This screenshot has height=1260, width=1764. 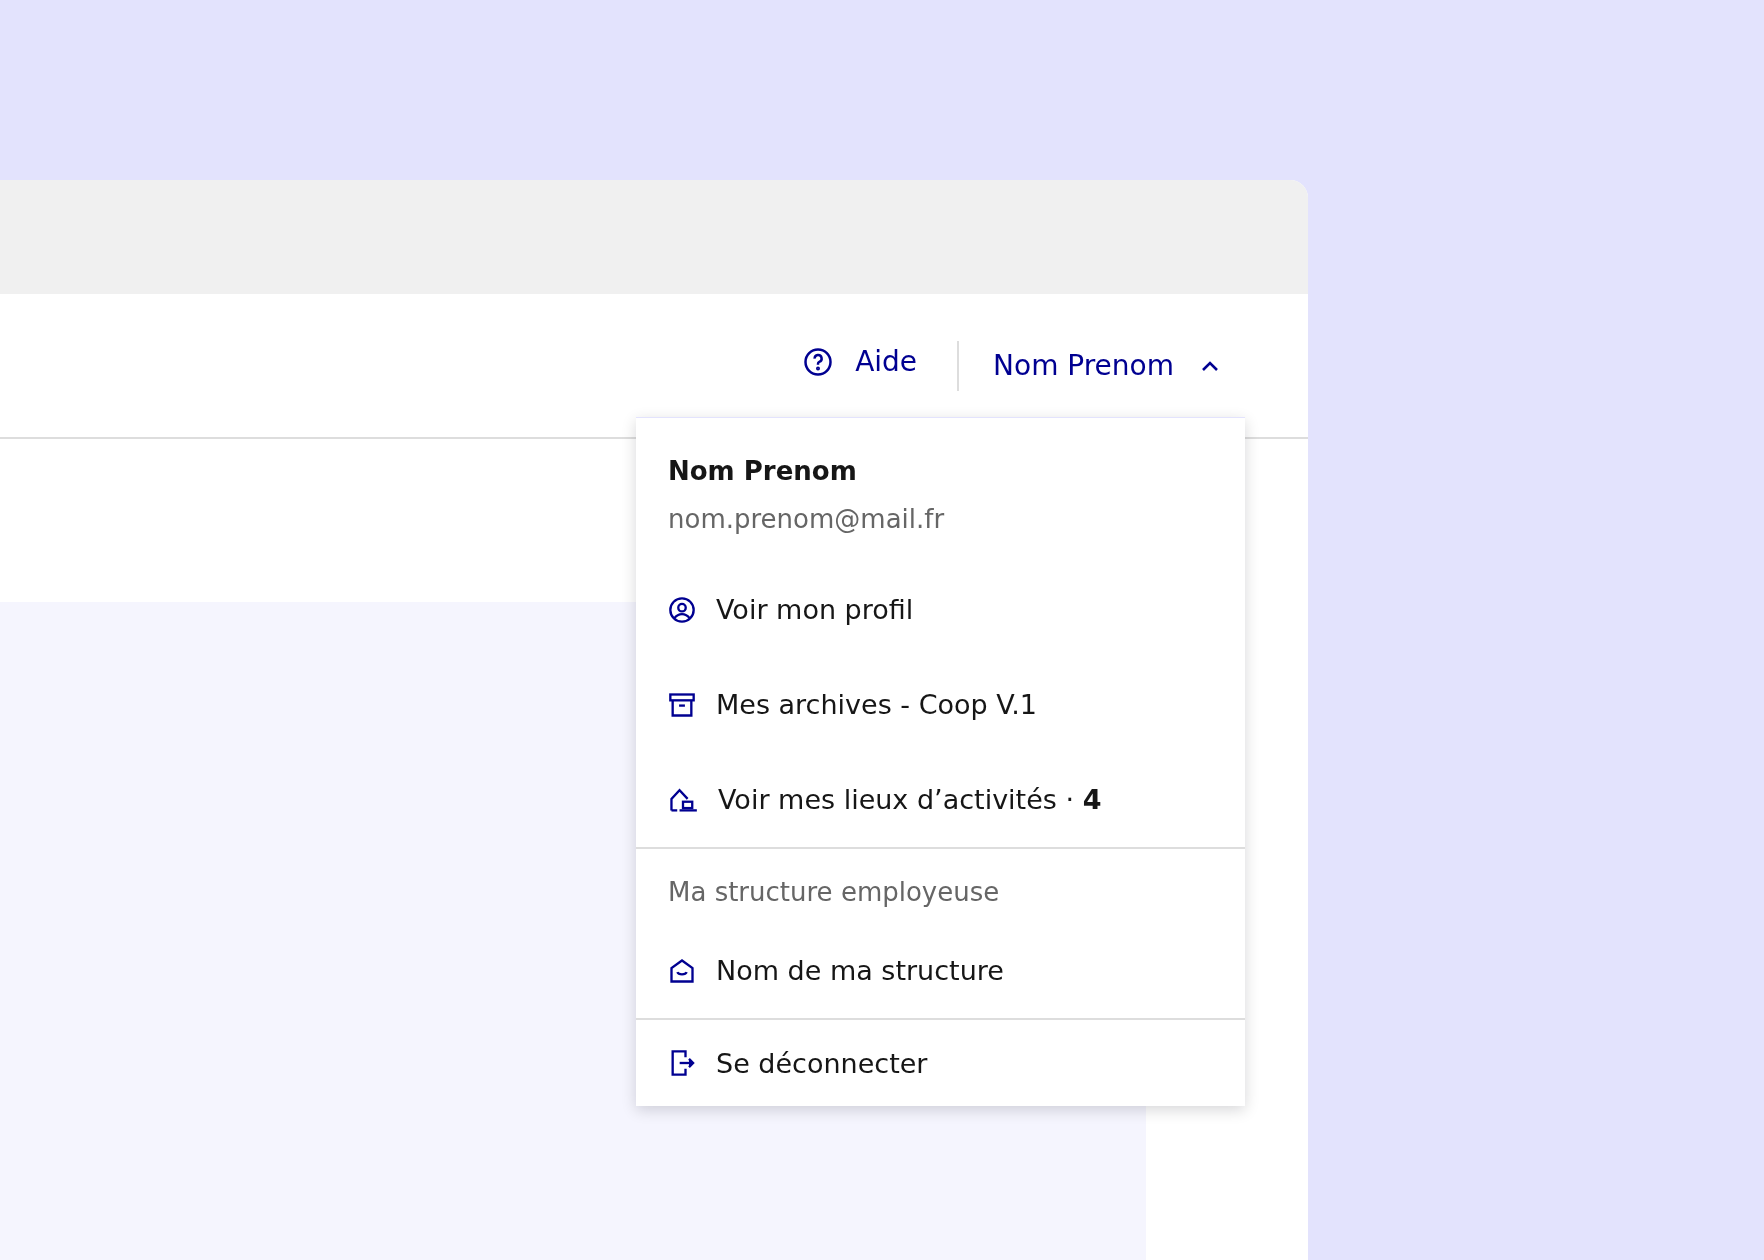 I want to click on account-menu-button: Nom Prenom, so click(x=1106, y=365).